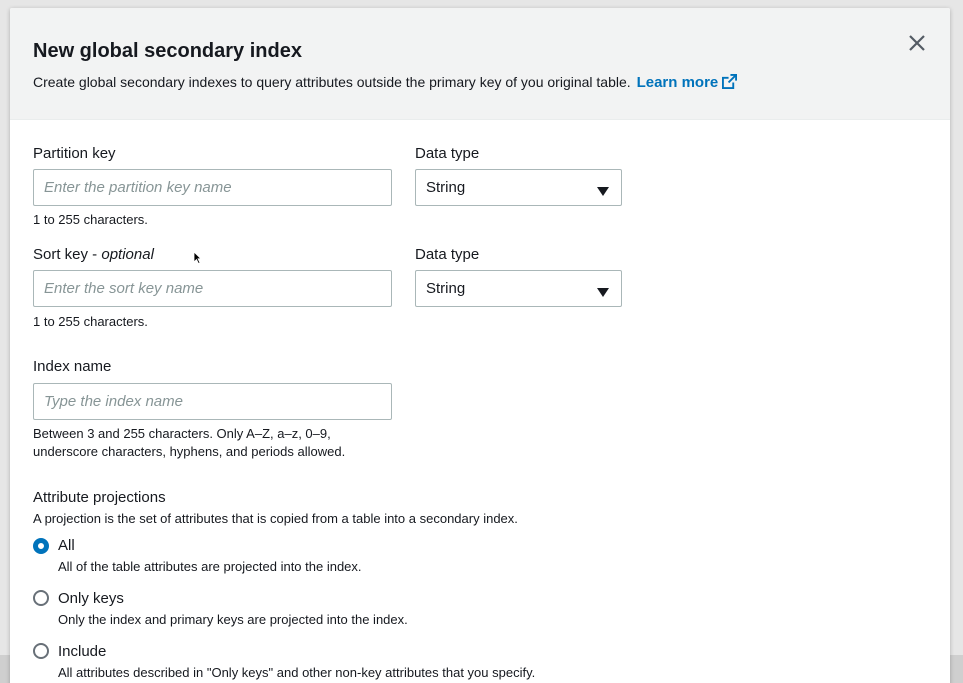 The height and width of the screenshot is (683, 963). I want to click on sort-data-type-select: String, so click(518, 288).